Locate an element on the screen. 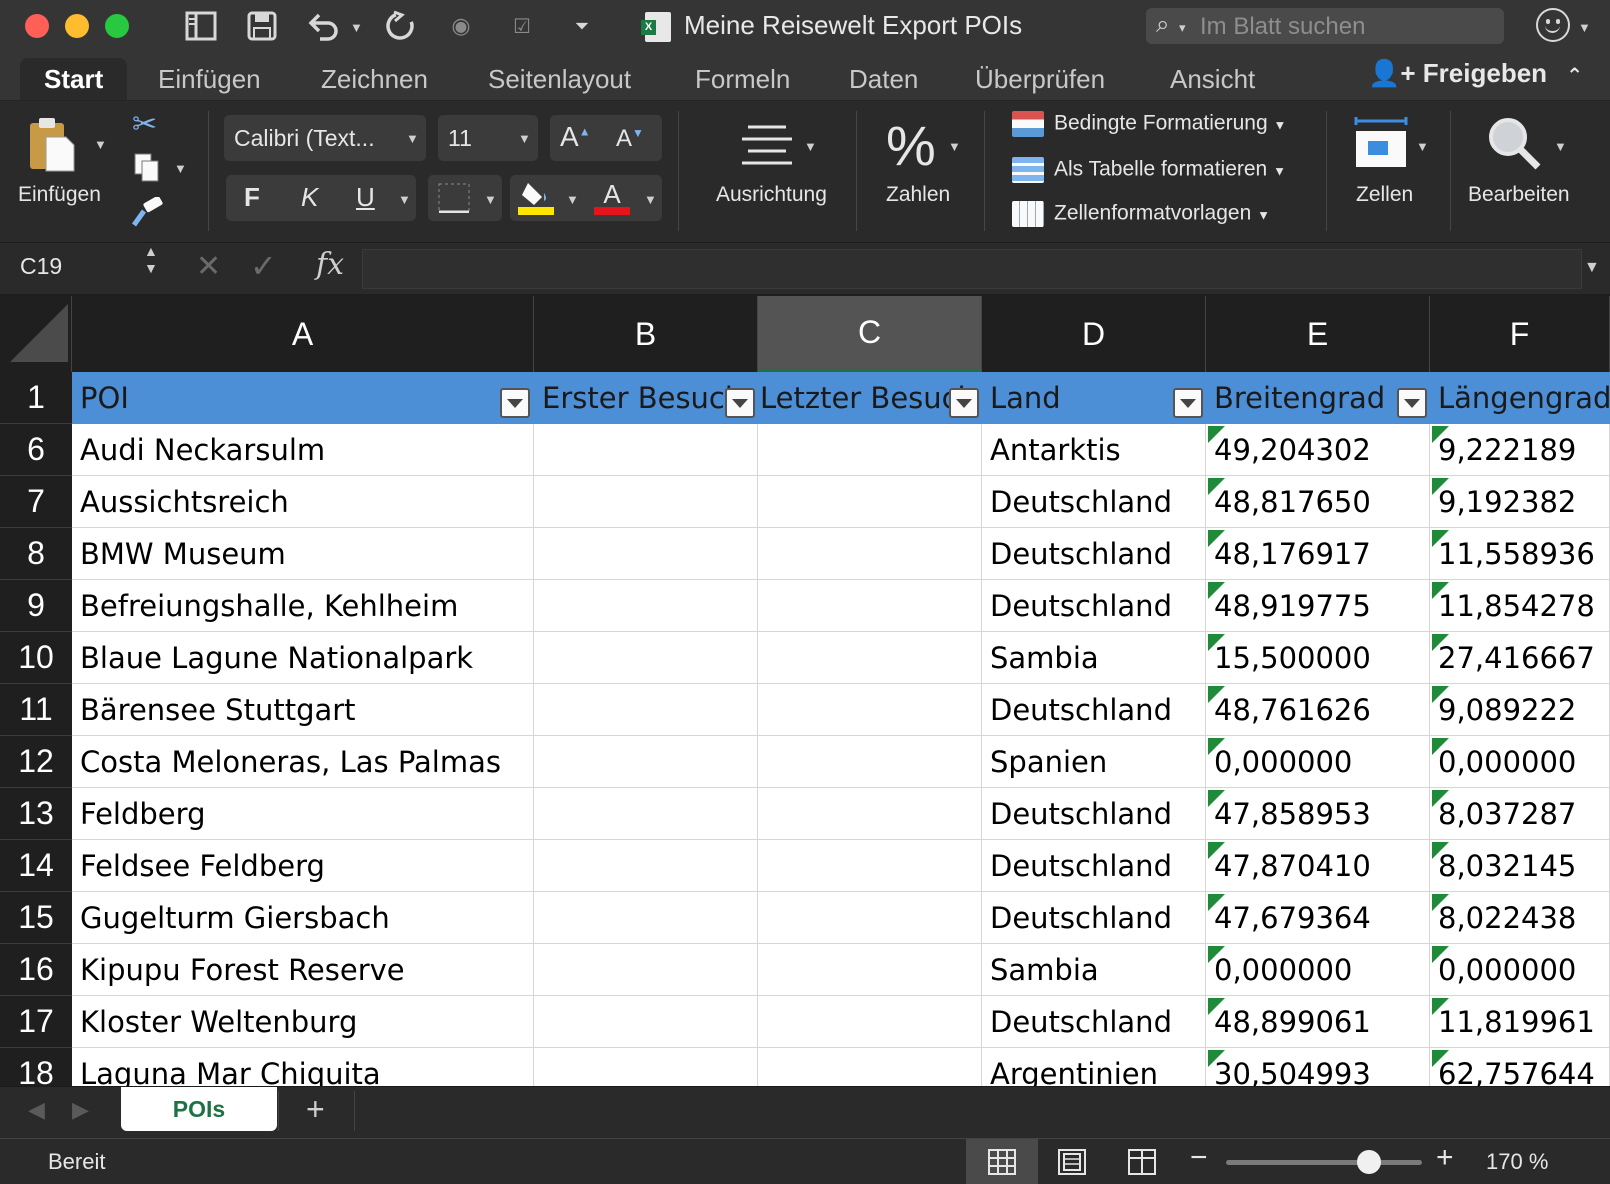  feedback-smiley-icon is located at coordinates (1553, 25).